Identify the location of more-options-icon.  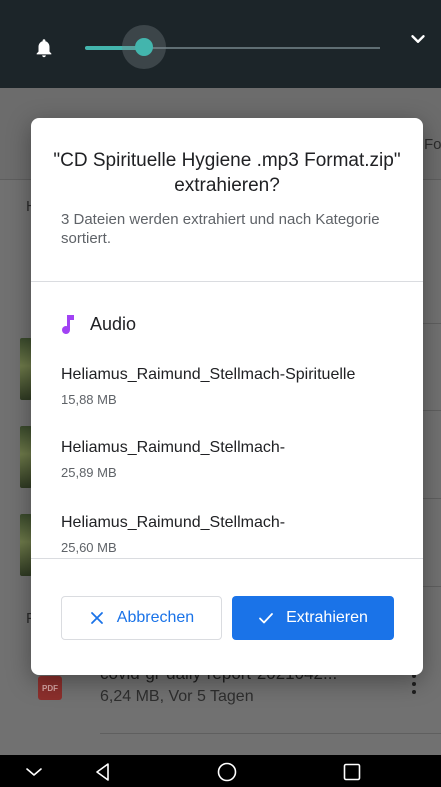
(414, 687).